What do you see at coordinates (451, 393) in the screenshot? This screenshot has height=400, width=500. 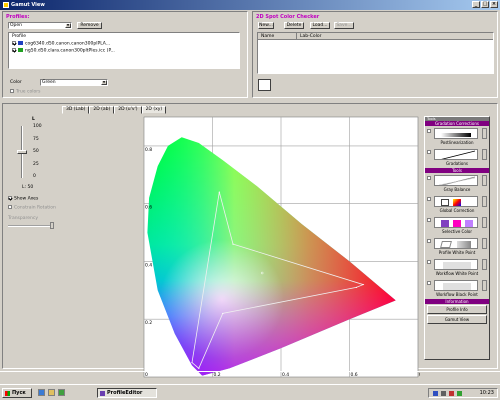 I see `tray-antivirus-icon` at bounding box center [451, 393].